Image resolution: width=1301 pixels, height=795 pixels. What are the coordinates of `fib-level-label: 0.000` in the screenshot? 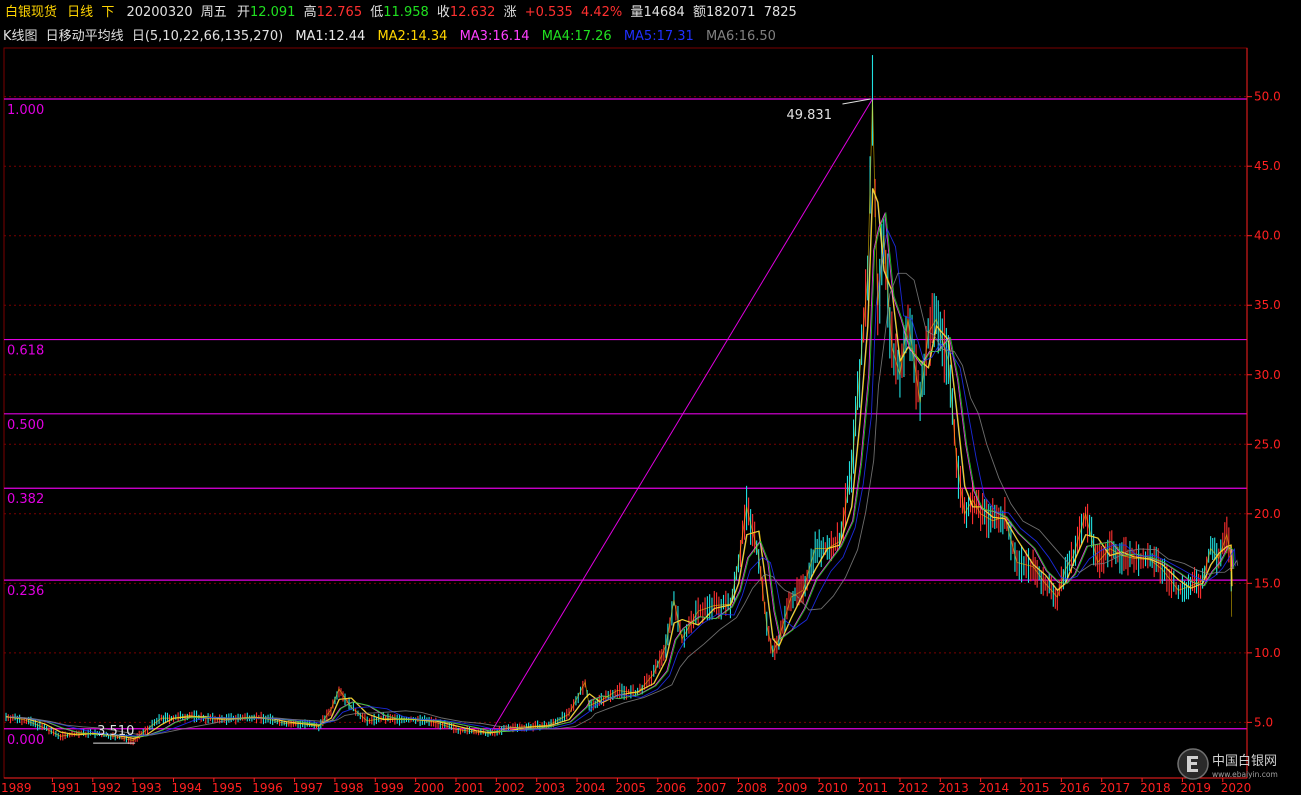 It's located at (25, 740).